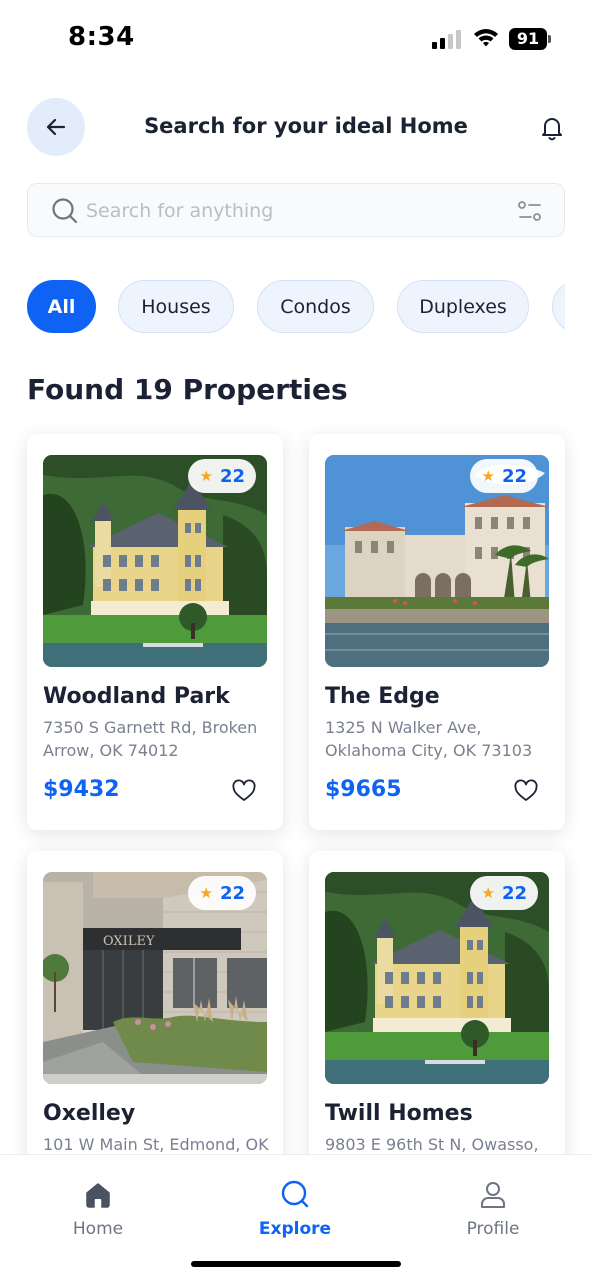  Describe the element at coordinates (432, 1144) in the screenshot. I see `property-address: 9803 E 96th St N, Owasso,` at that location.